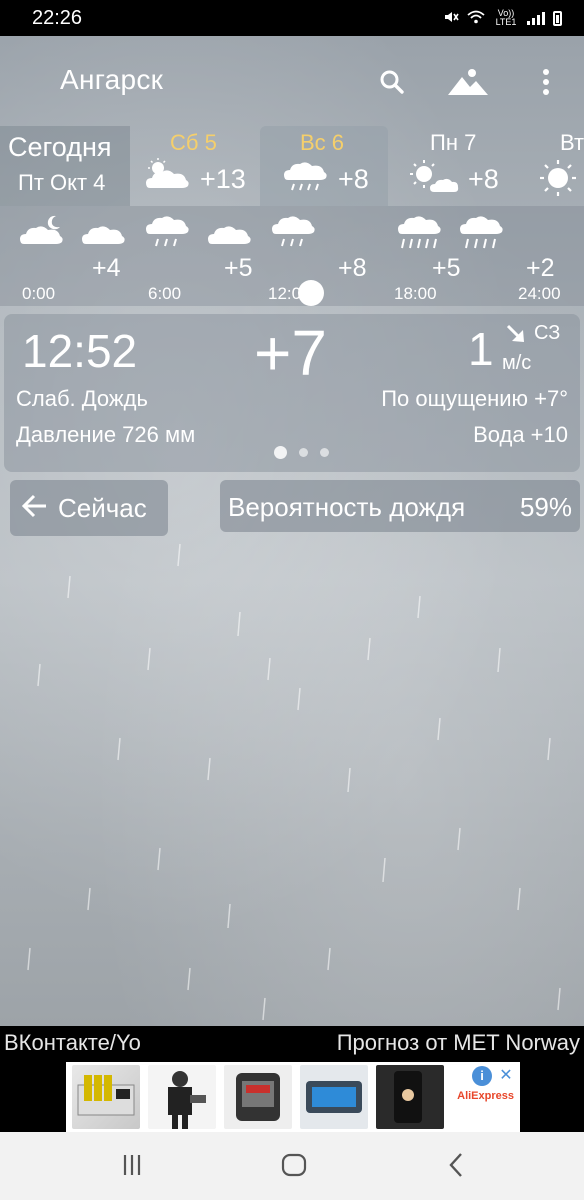 The image size is (584, 1200). I want to click on day-name: Пн 7, so click(453, 142).